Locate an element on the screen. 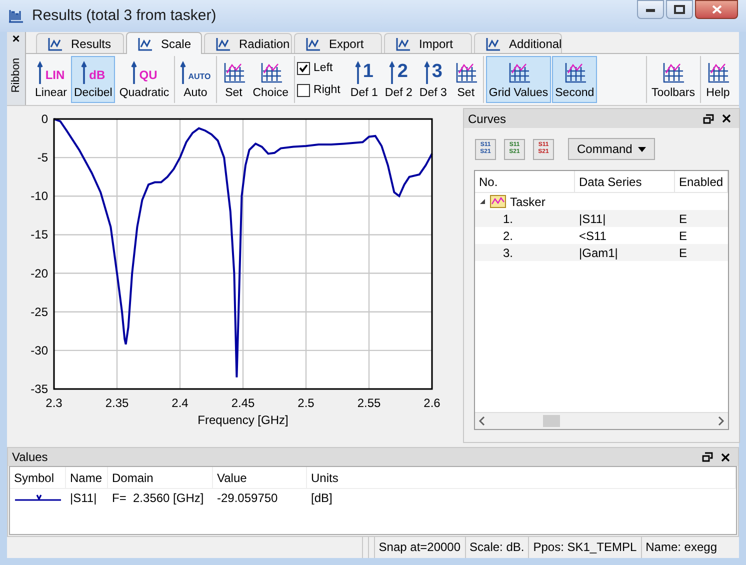 The image size is (746, 565). column-header: Domain is located at coordinates (160, 477).